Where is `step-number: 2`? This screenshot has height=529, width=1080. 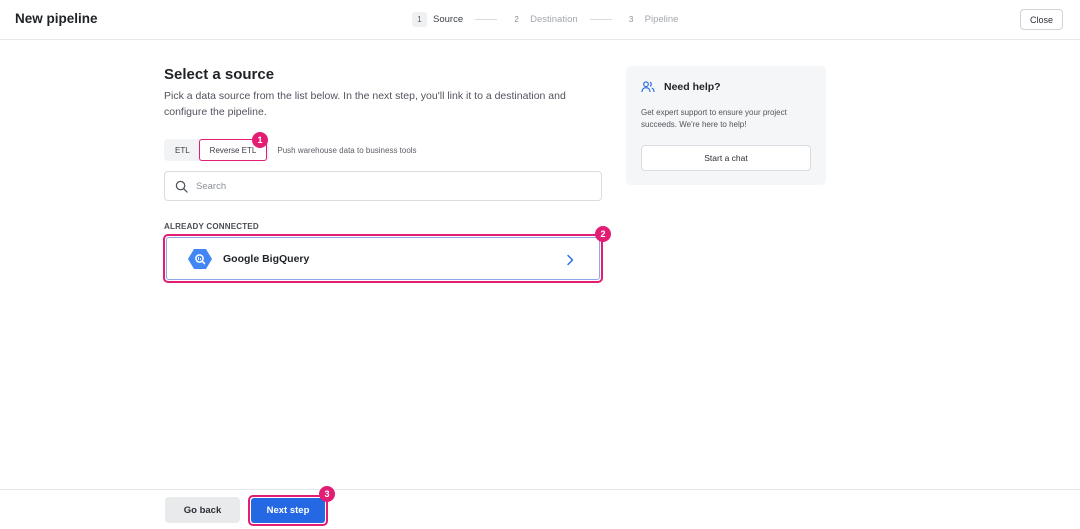
step-number: 2 is located at coordinates (516, 19).